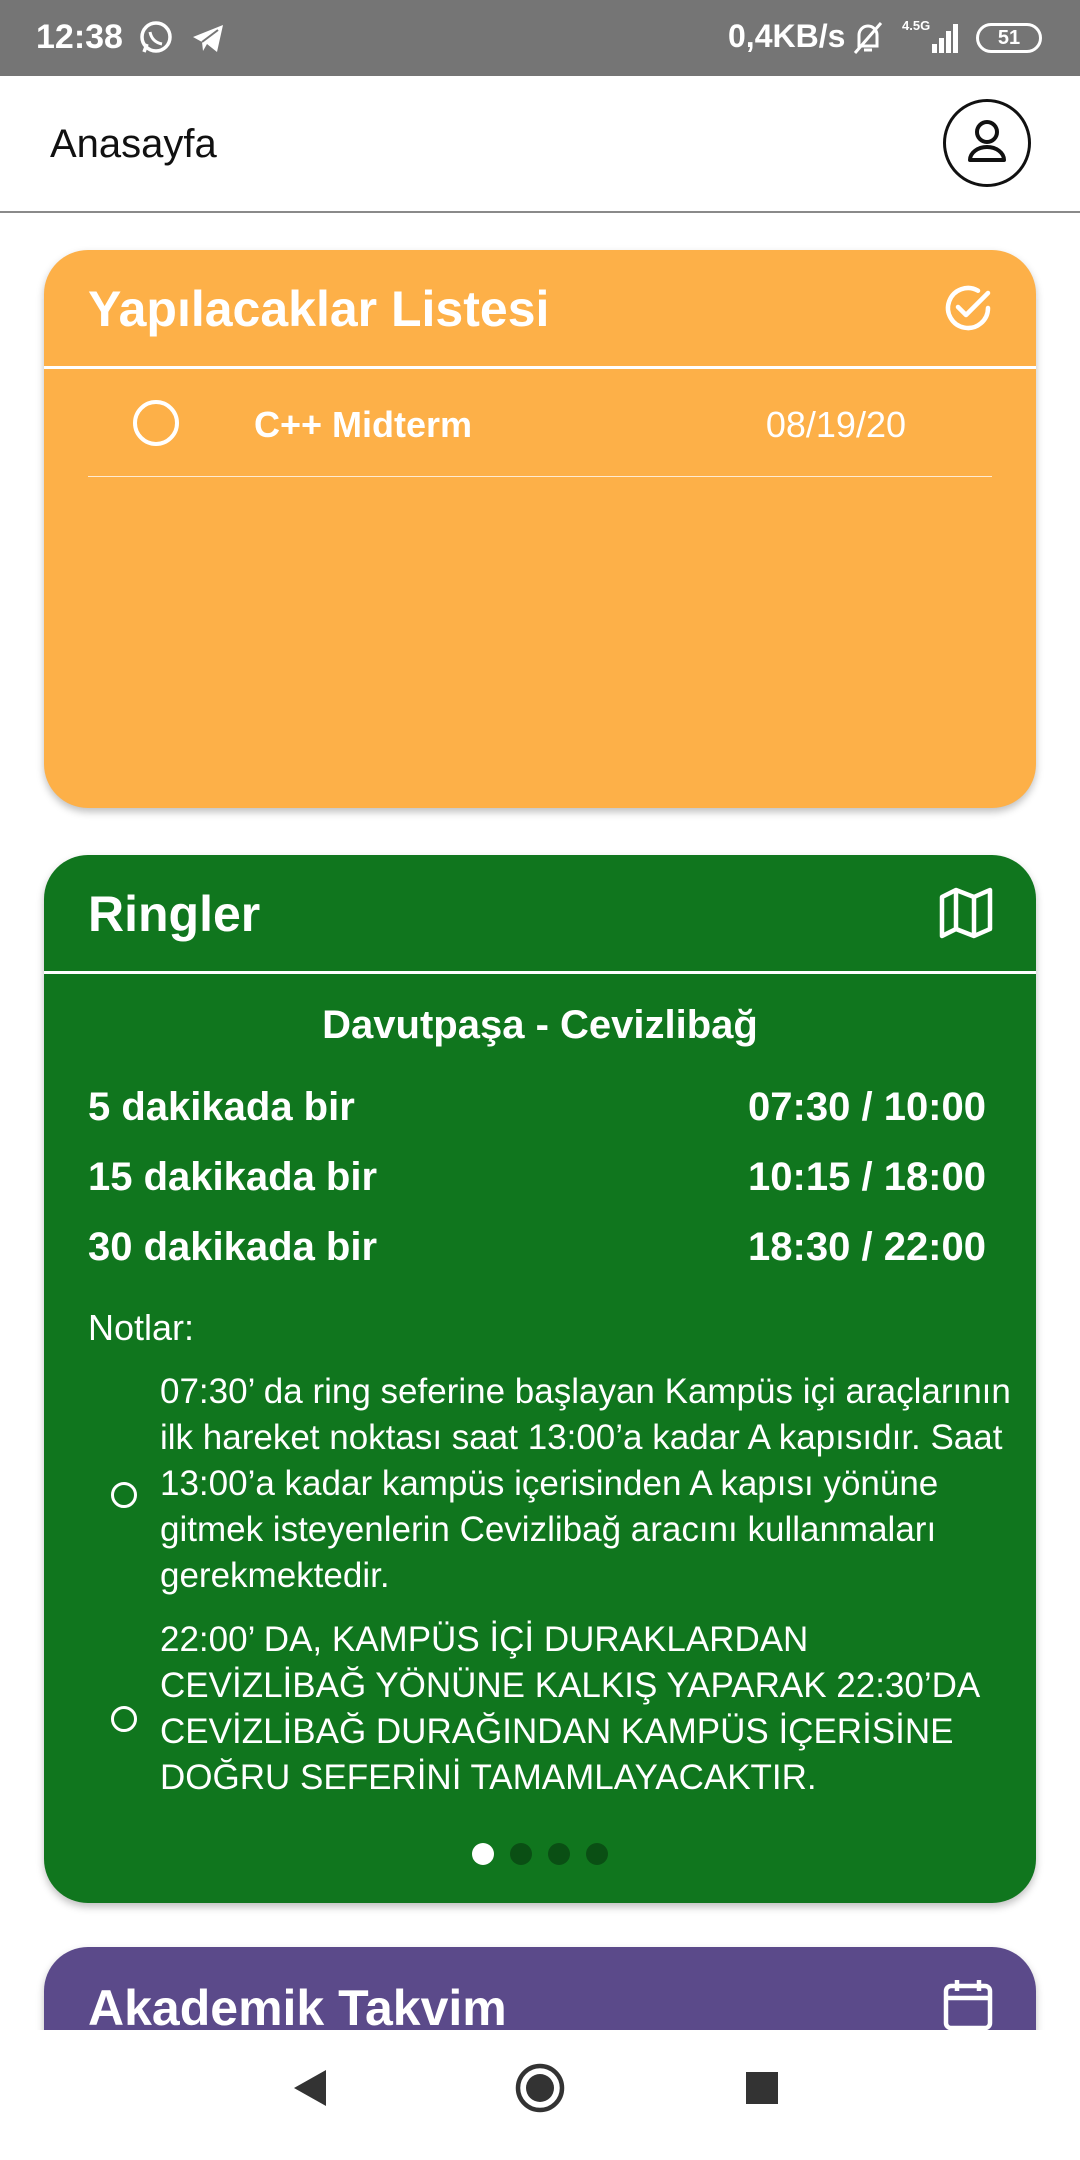  Describe the element at coordinates (540, 1025) in the screenshot. I see `route-title: Davutpaşa - Cevizlibağ` at that location.